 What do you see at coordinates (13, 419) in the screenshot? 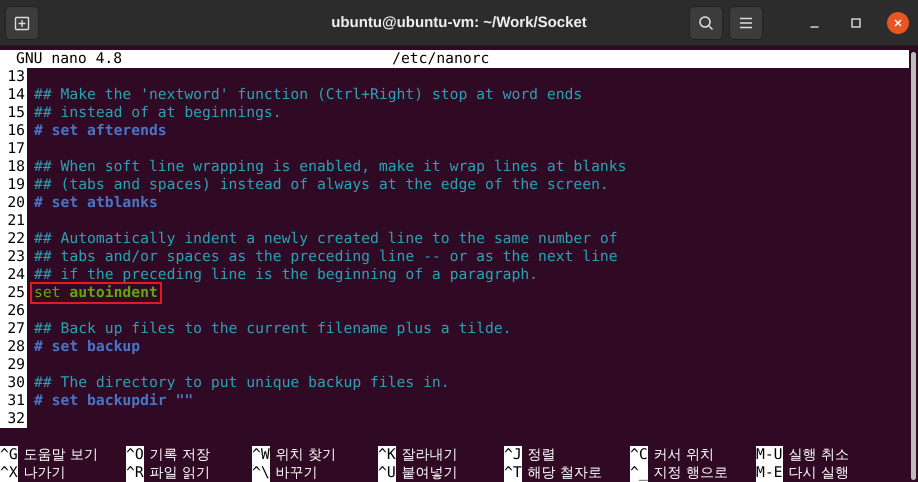
I see `line-number: 32` at bounding box center [13, 419].